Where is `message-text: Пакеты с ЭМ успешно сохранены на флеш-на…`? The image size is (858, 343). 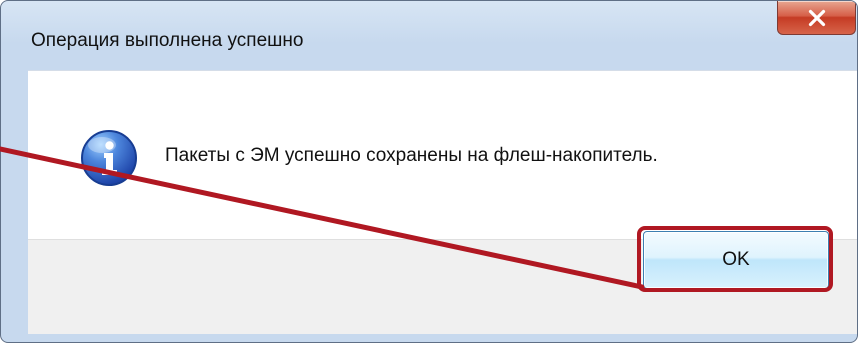 message-text: Пакеты с ЭМ успешно сохранены на флеш-на… is located at coordinates (411, 155).